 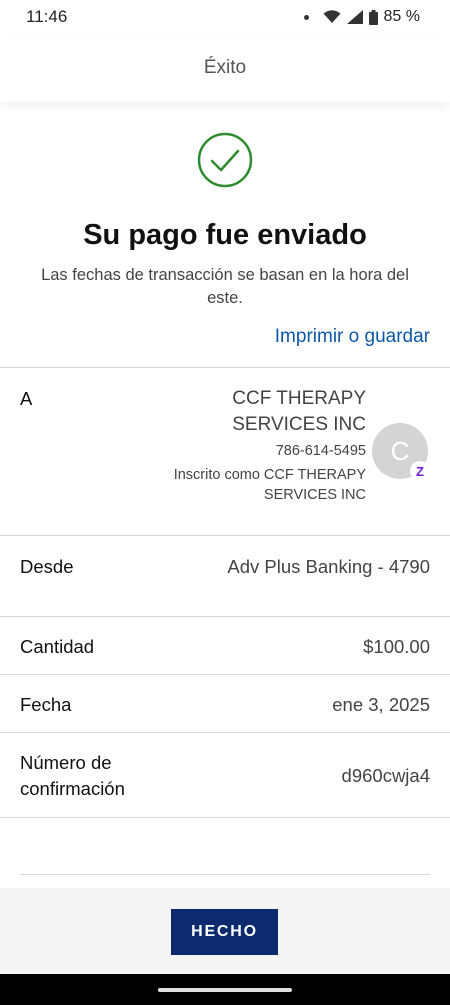 I want to click on recipient-enrolled-as: Inscrito como CCF THERAPY SERVICES INC, so click(x=269, y=485).